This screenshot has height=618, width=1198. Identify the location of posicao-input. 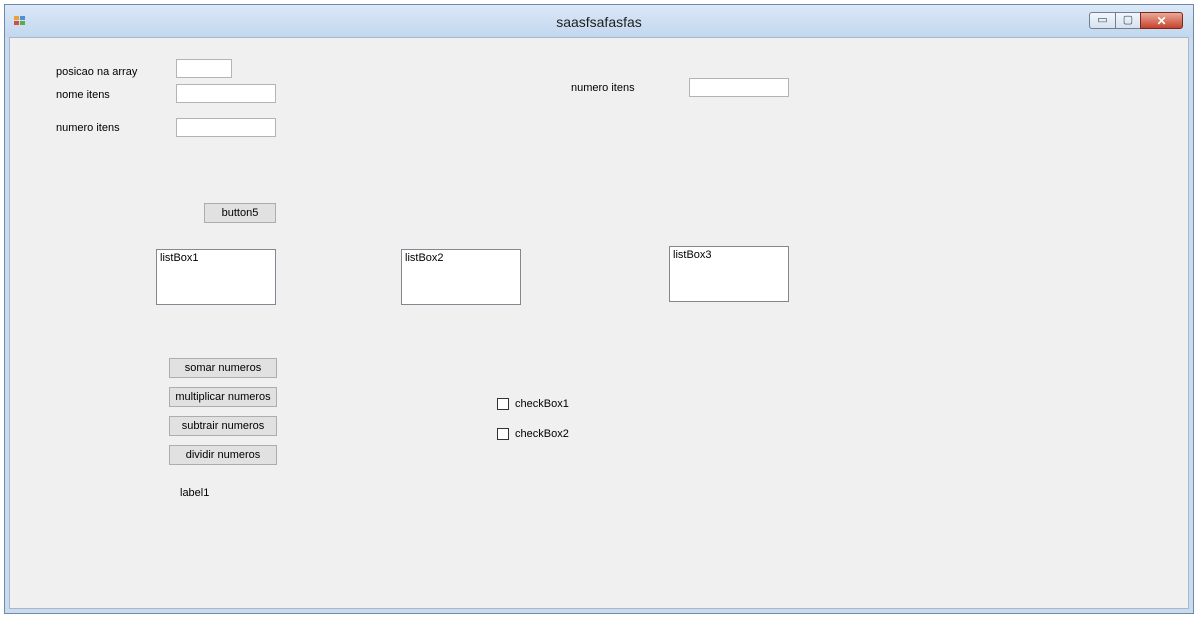
(204, 68).